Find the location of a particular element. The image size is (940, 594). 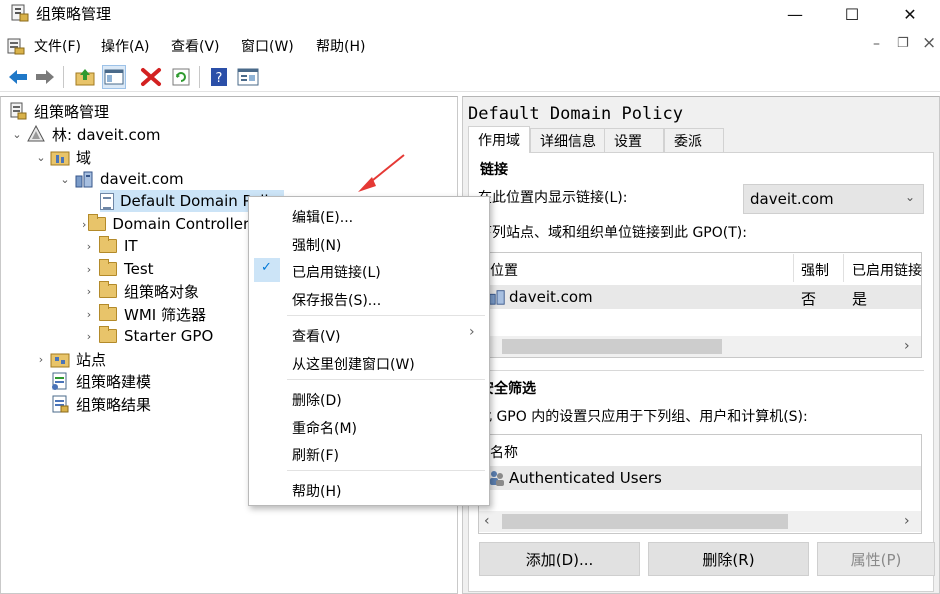

column-header-enforced: 强制 is located at coordinates (815, 270).